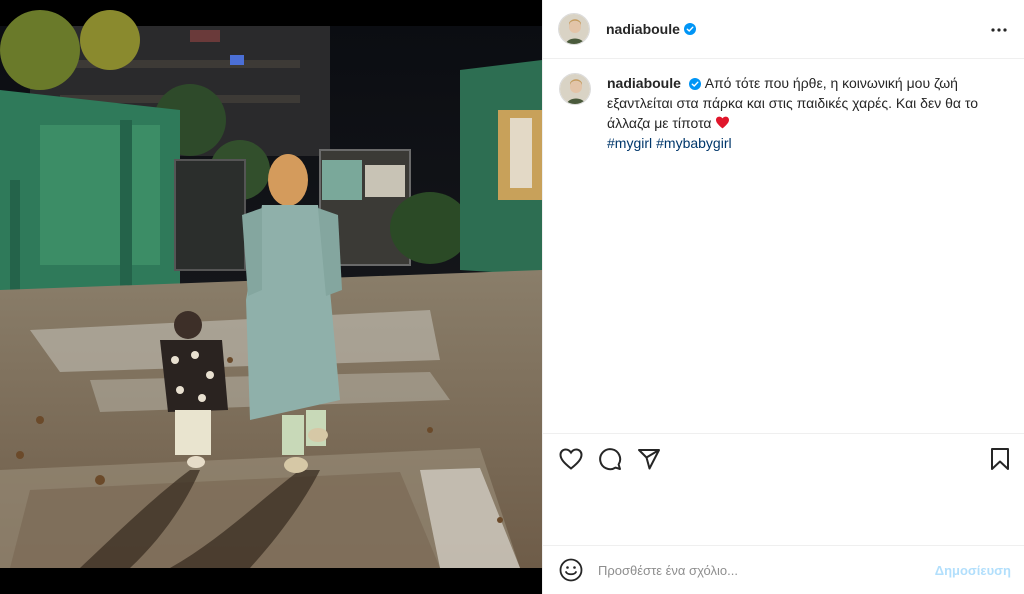 This screenshot has width=1024, height=594. I want to click on more-options-icon, so click(999, 30).